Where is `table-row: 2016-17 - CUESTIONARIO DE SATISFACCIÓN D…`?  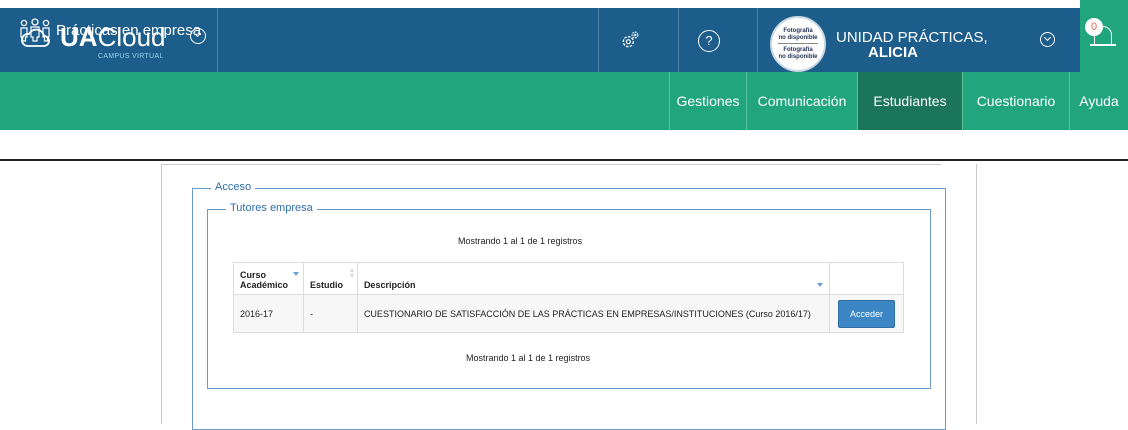
table-row: 2016-17 - CUESTIONARIO DE SATISFACCIÓN D… is located at coordinates (569, 313).